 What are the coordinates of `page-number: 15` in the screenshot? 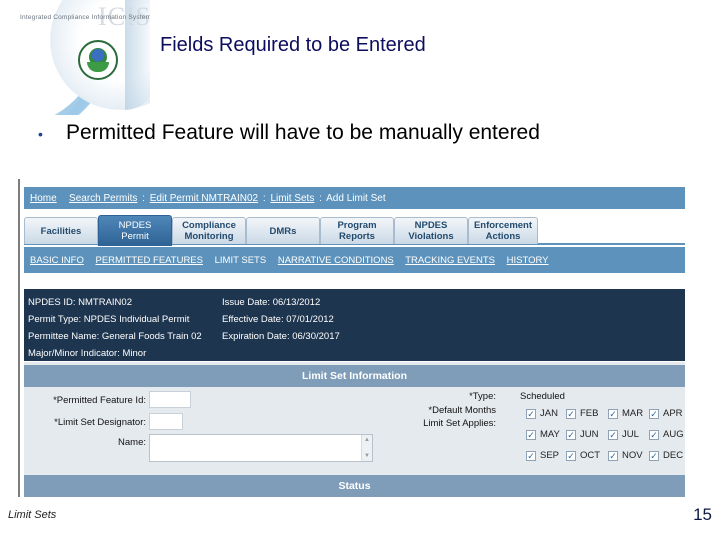 It's located at (702, 514).